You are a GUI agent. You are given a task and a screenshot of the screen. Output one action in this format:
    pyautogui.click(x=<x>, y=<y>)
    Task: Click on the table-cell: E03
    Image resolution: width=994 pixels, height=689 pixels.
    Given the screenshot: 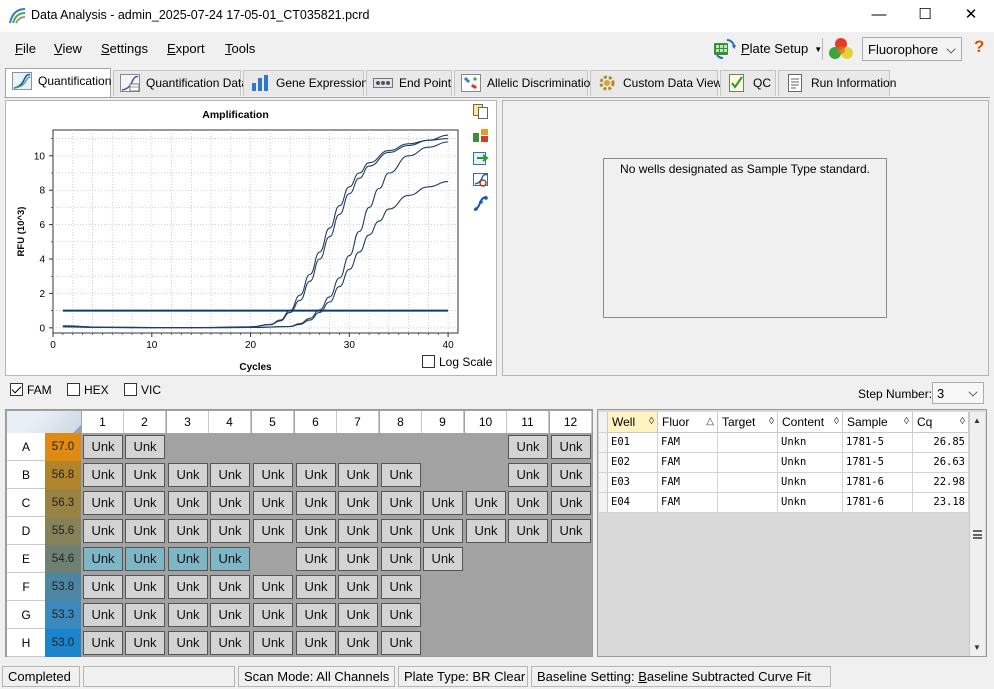 What is the action you would take?
    pyautogui.click(x=633, y=483)
    